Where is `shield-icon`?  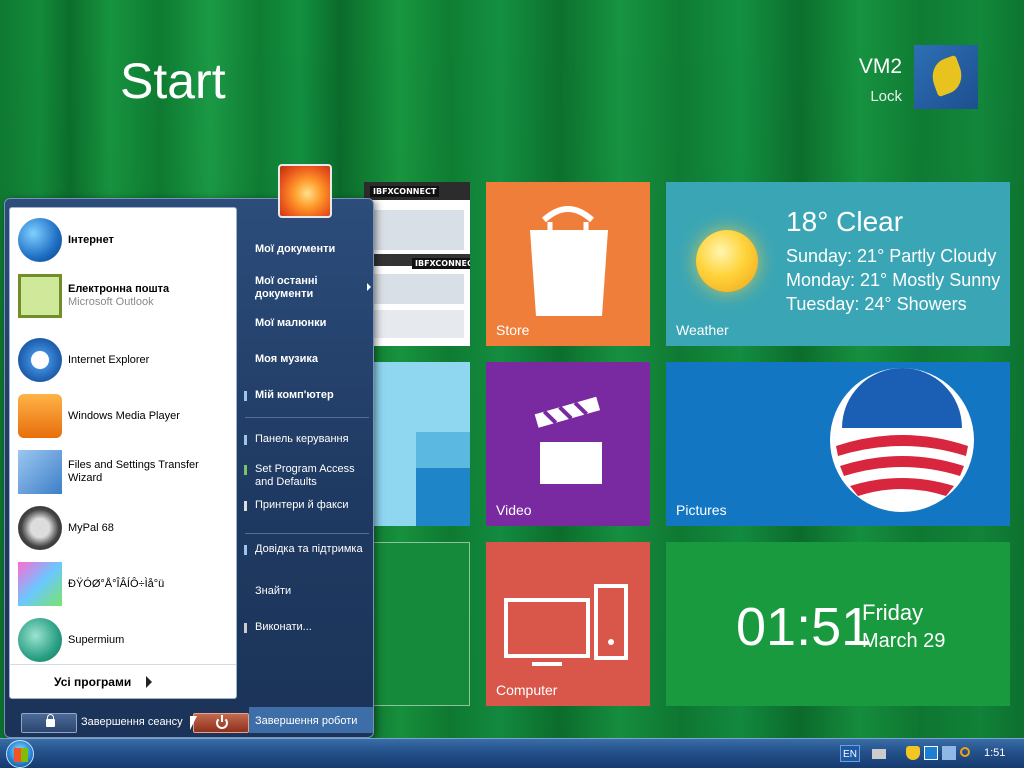 shield-icon is located at coordinates (913, 753).